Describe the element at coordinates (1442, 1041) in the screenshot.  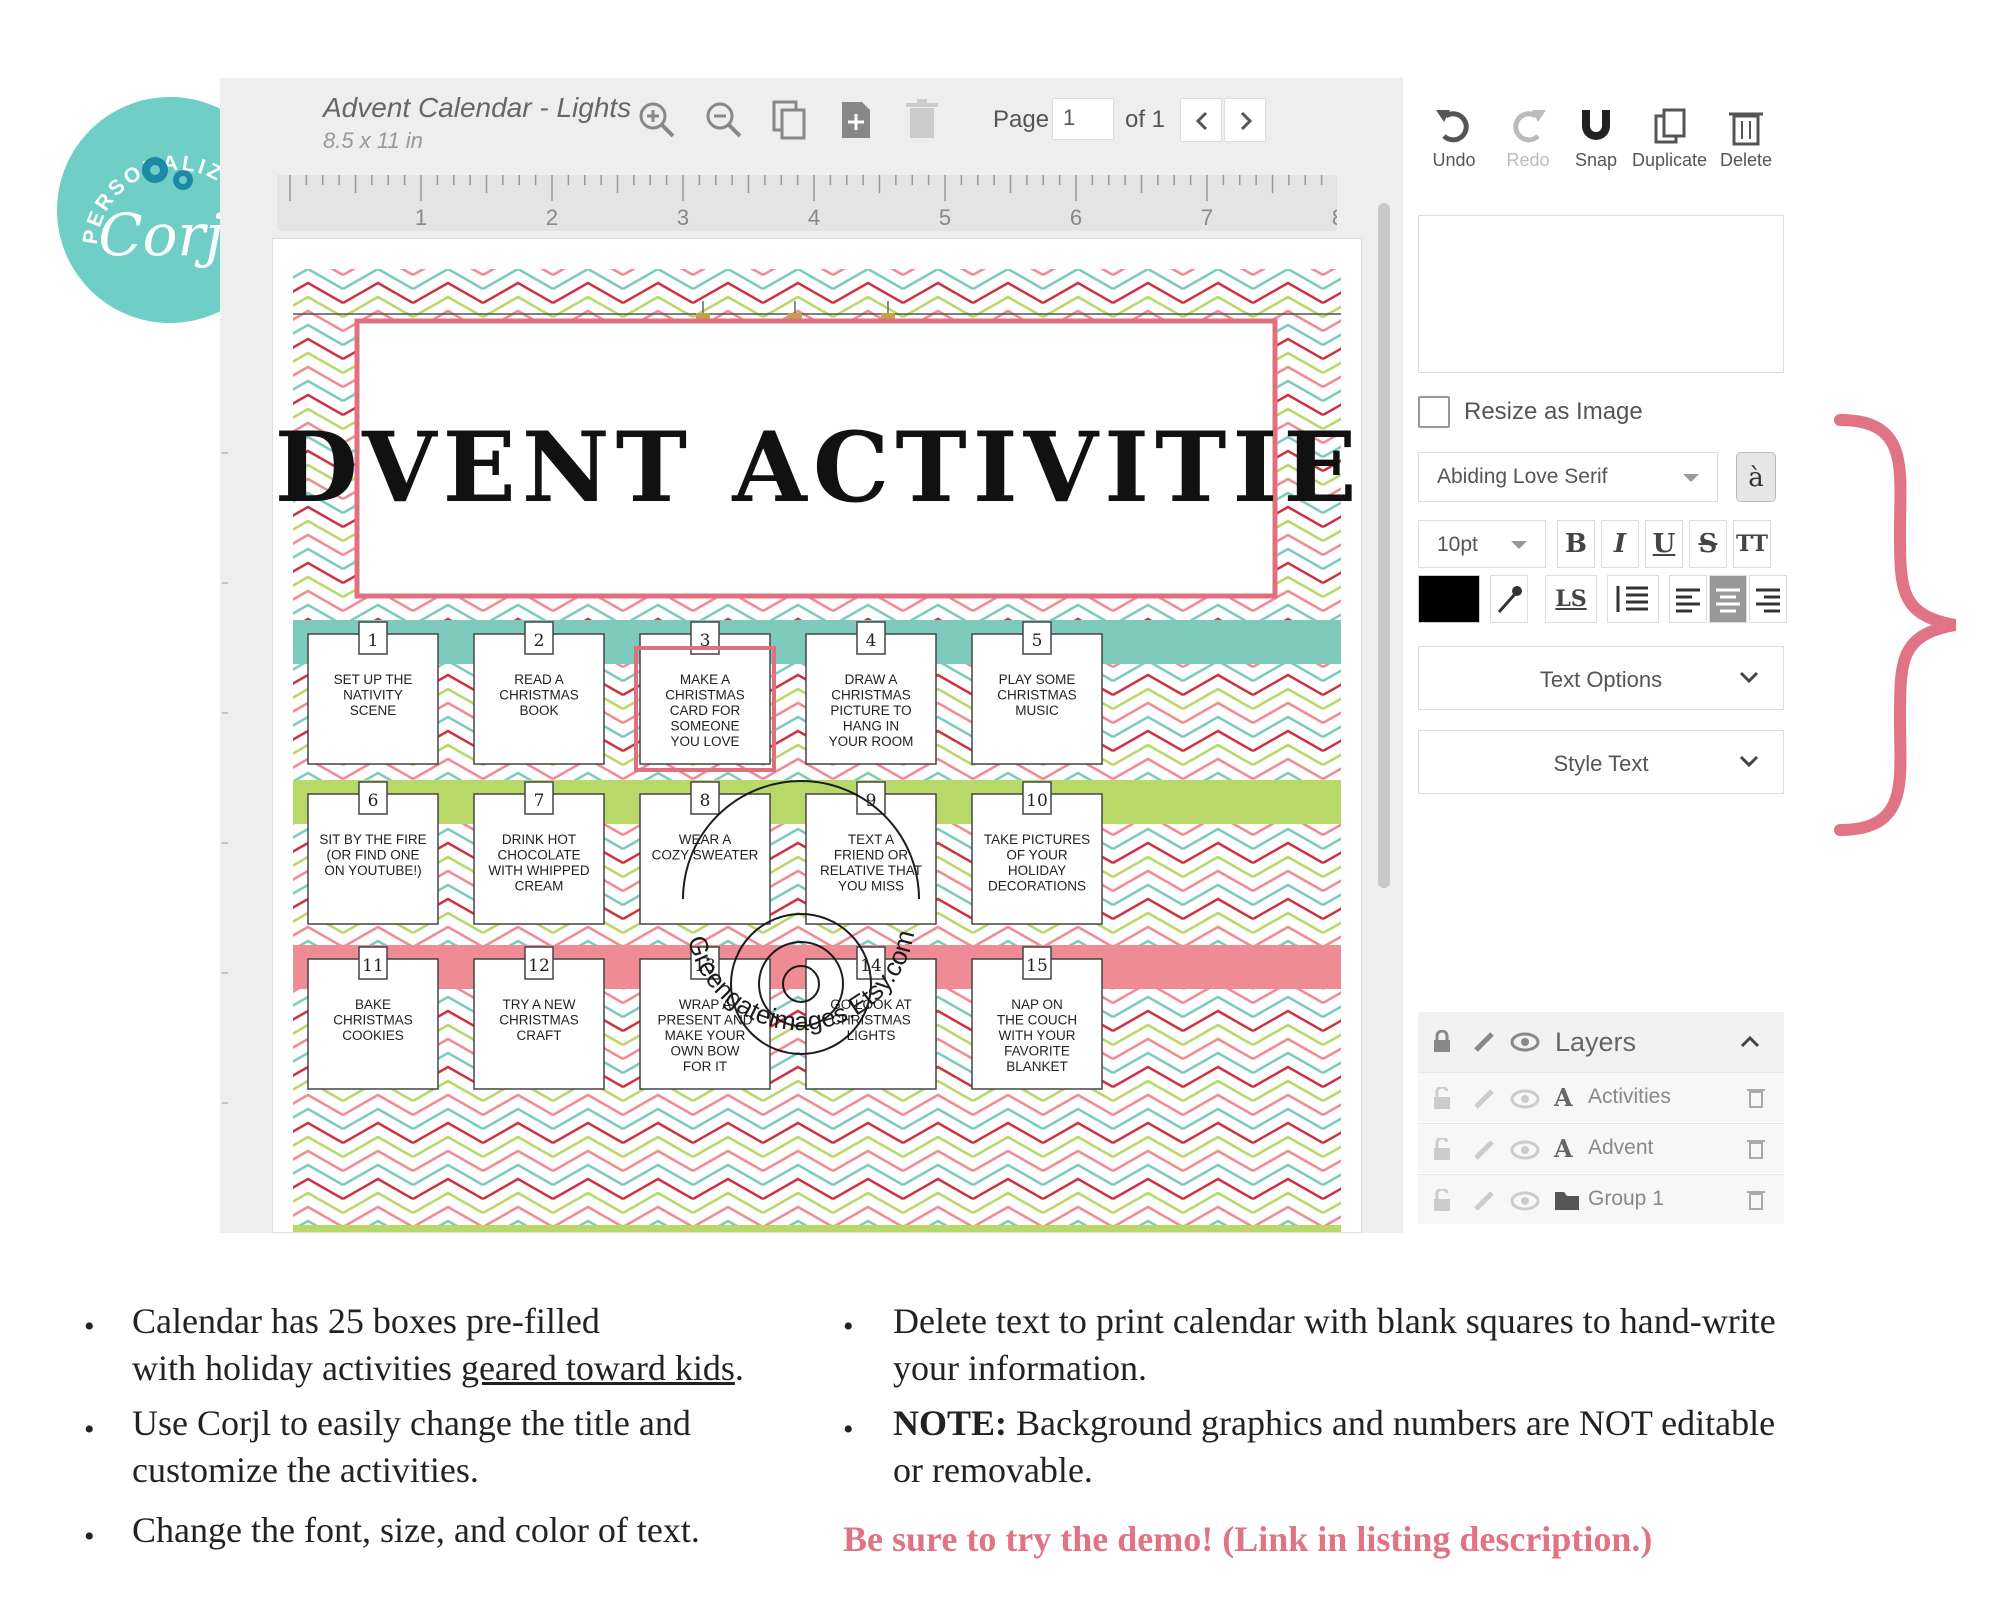
I see `lock-icon` at that location.